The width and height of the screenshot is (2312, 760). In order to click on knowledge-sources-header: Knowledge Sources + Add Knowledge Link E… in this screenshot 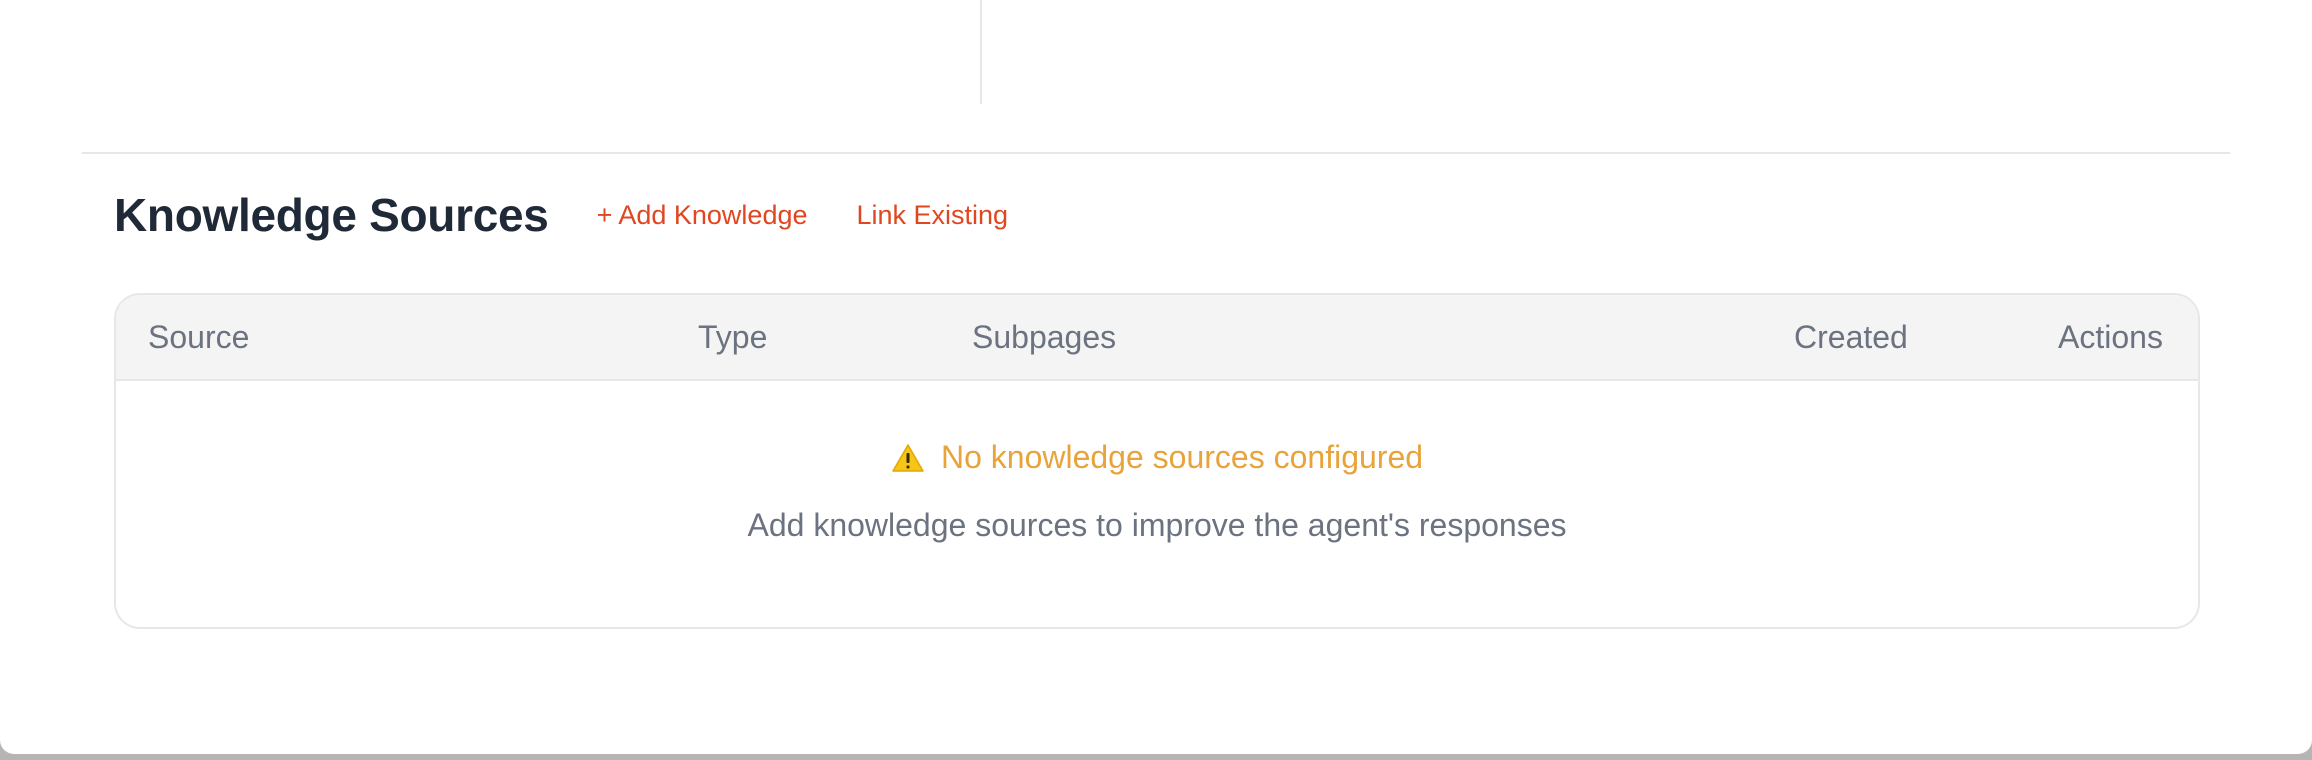, I will do `click(585, 215)`.